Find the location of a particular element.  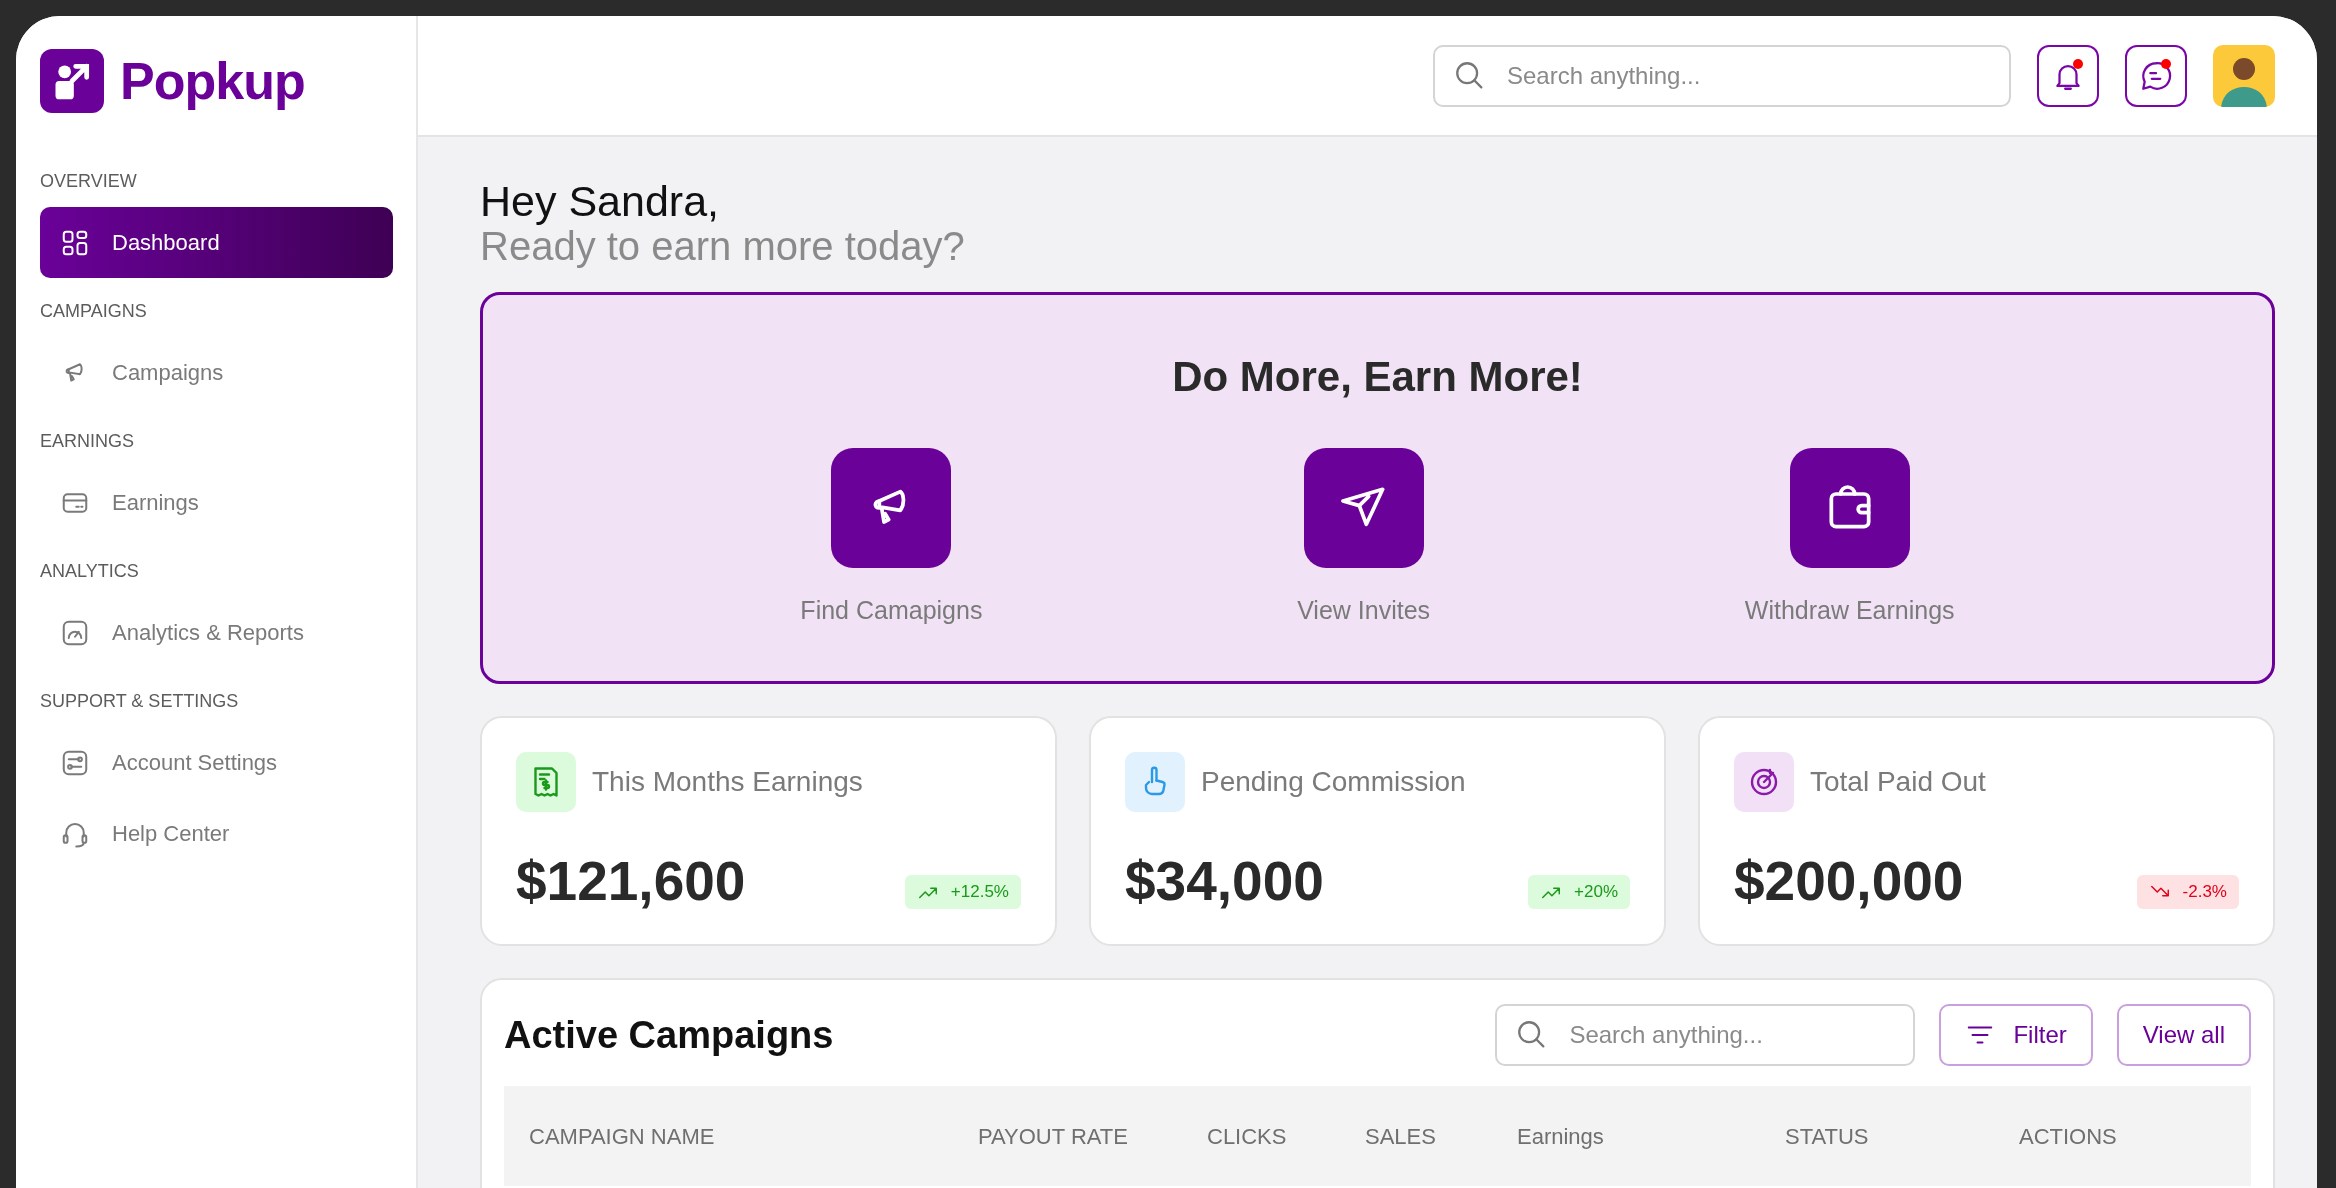

logo-icon is located at coordinates (72, 81).